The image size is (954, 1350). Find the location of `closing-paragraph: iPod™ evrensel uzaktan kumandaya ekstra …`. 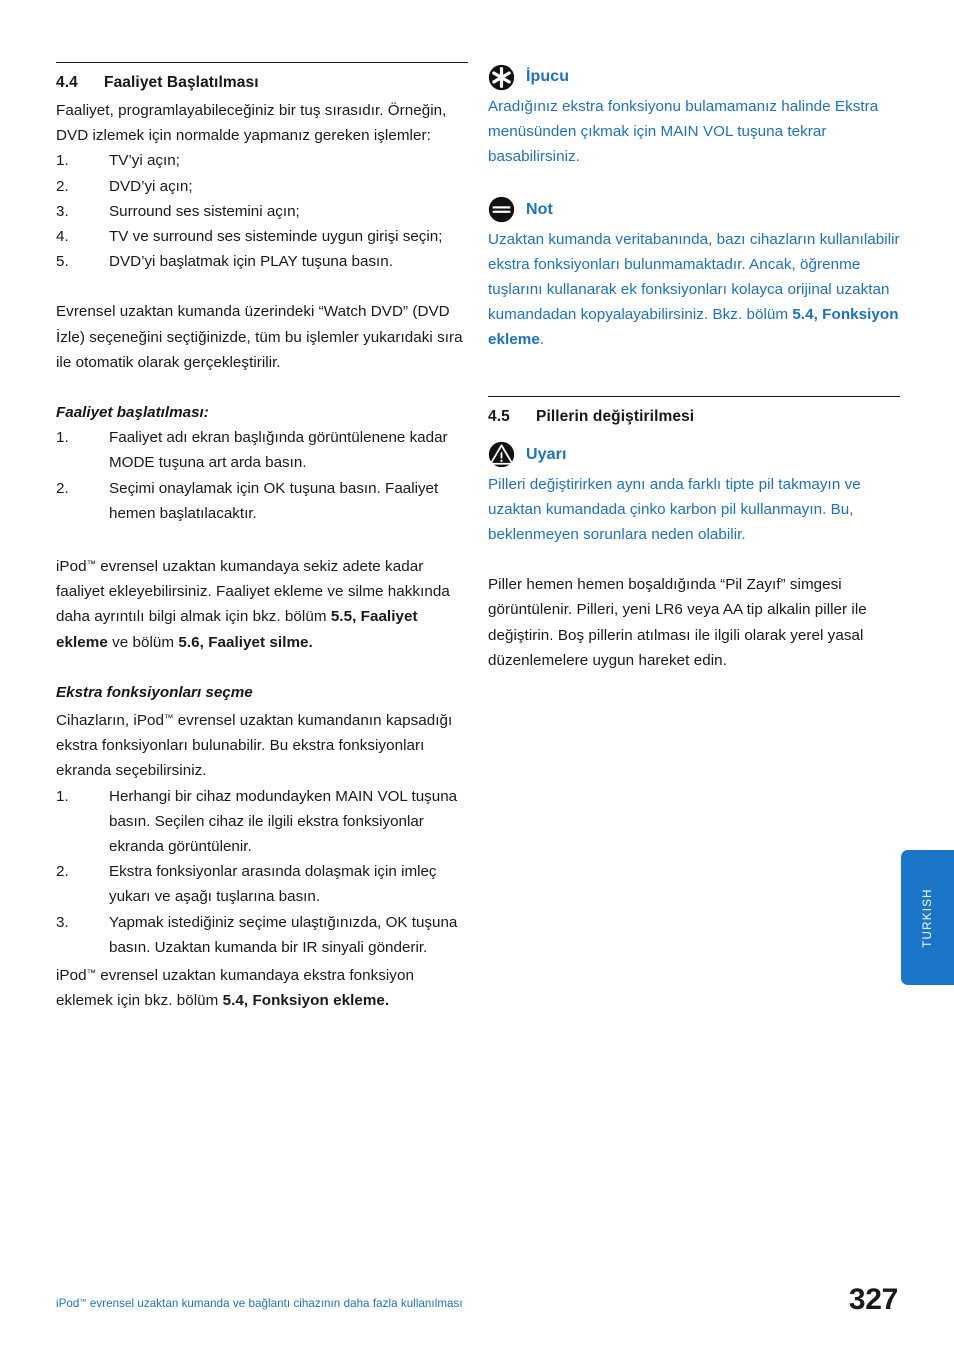

closing-paragraph: iPod™ evrensel uzaktan kumandaya ekstra … is located at coordinates (262, 986).